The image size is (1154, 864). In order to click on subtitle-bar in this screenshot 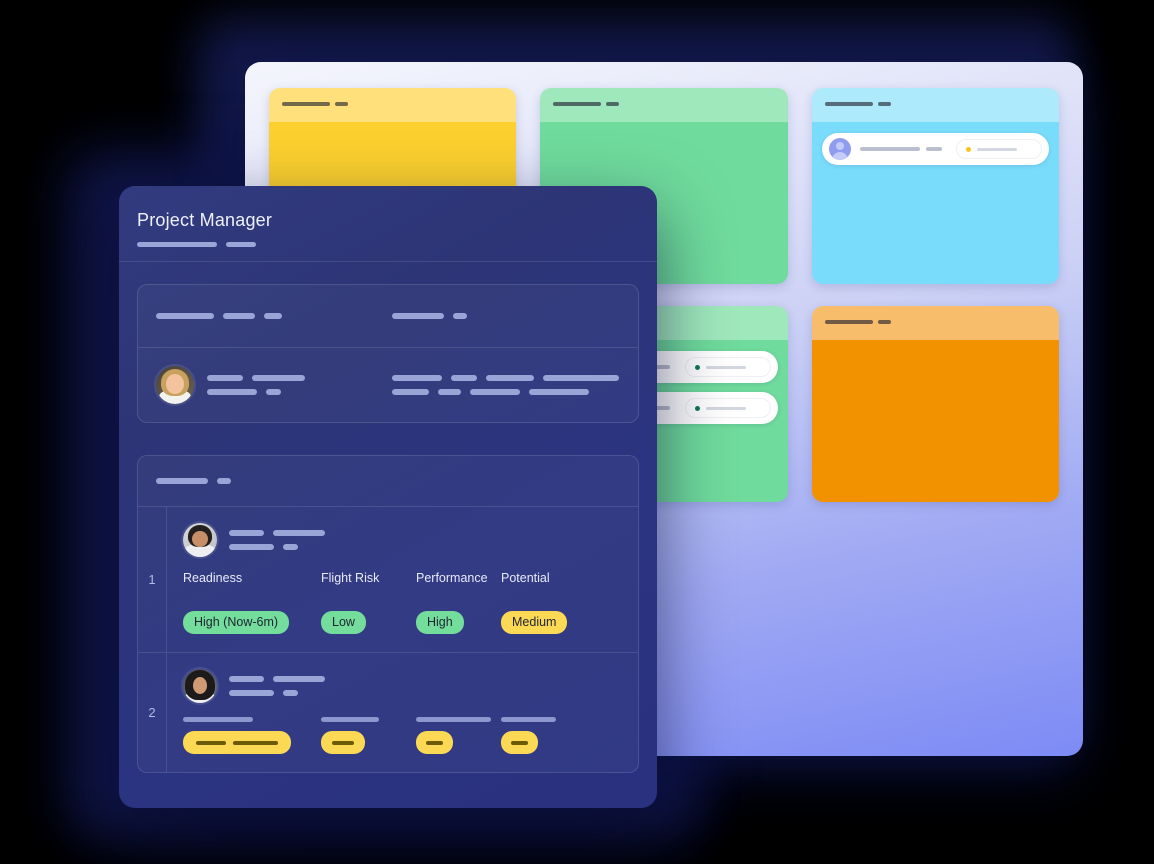, I will do `click(177, 244)`.